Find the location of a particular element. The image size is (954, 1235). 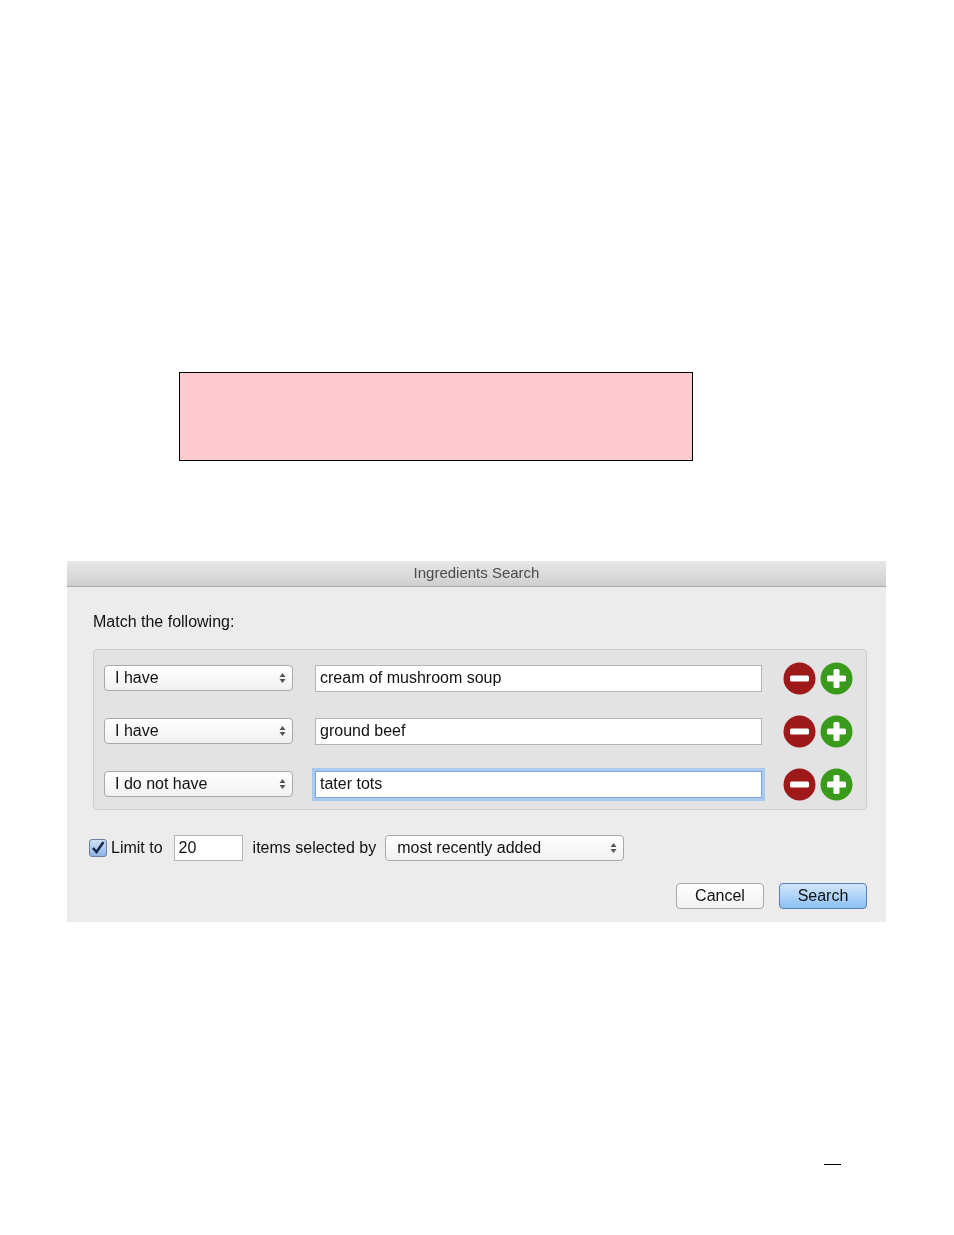

checkmark-icon is located at coordinates (98, 848).